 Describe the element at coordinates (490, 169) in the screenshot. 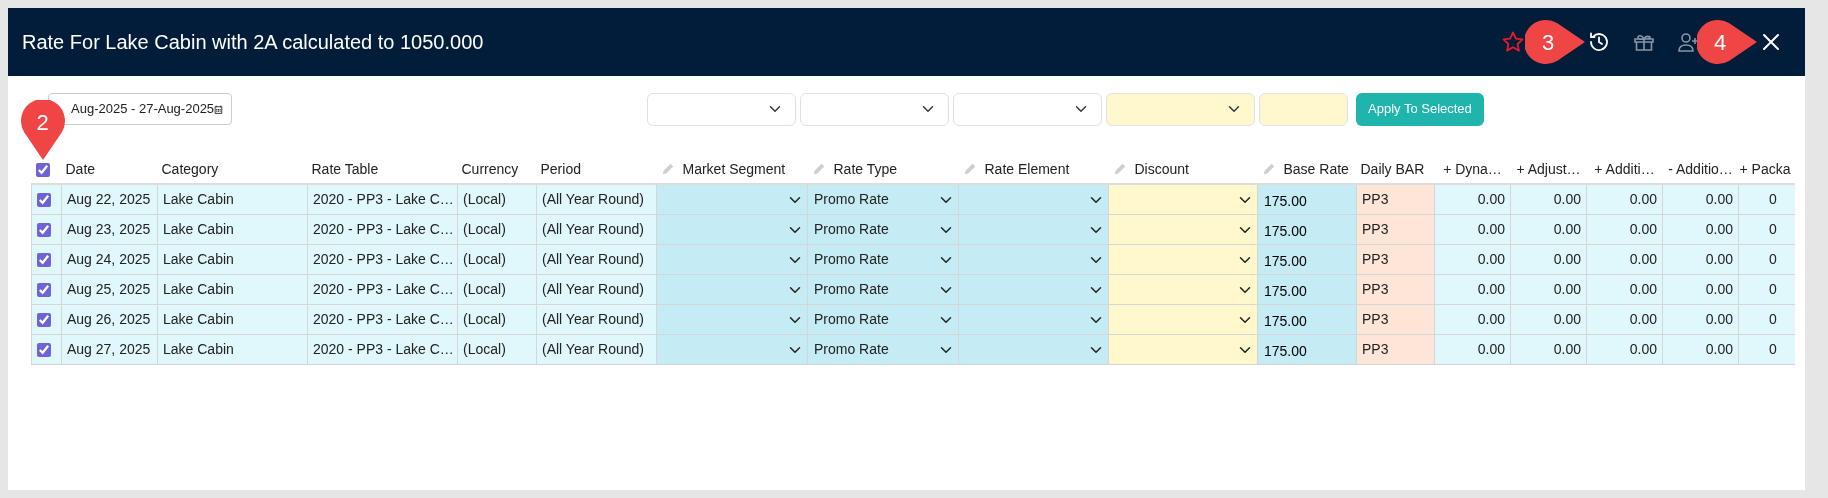

I see `column-header: Currency` at that location.